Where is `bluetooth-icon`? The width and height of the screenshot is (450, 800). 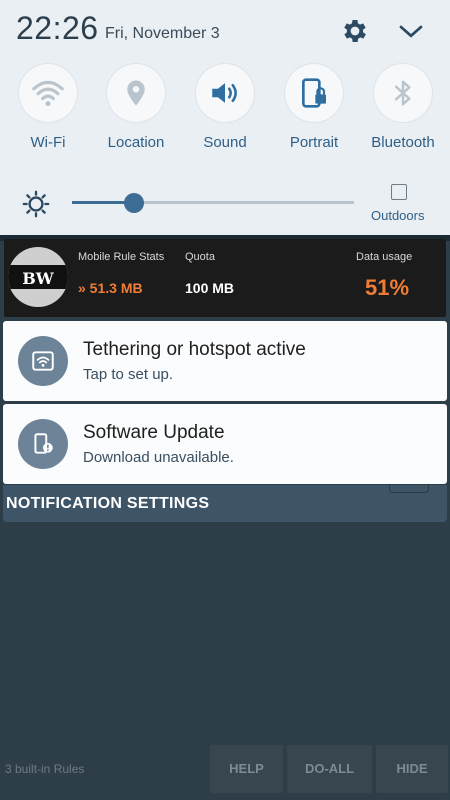
bluetooth-icon is located at coordinates (402, 93).